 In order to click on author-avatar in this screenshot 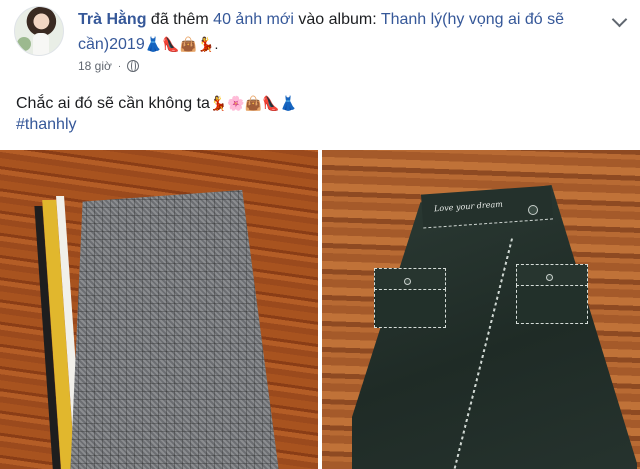, I will do `click(39, 31)`.